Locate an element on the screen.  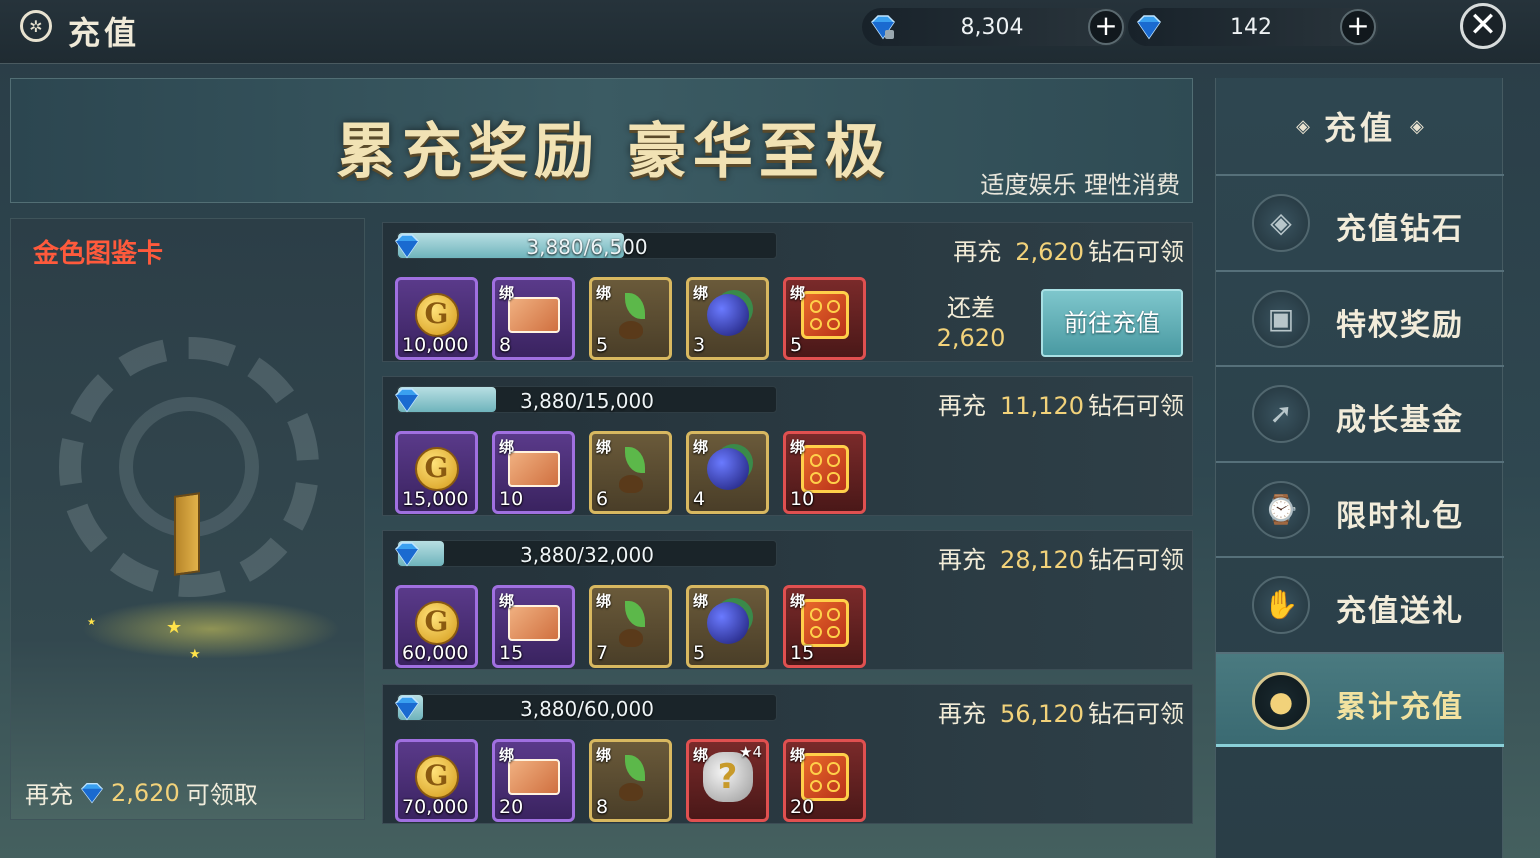
item-quantity: 10 is located at coordinates (802, 499).